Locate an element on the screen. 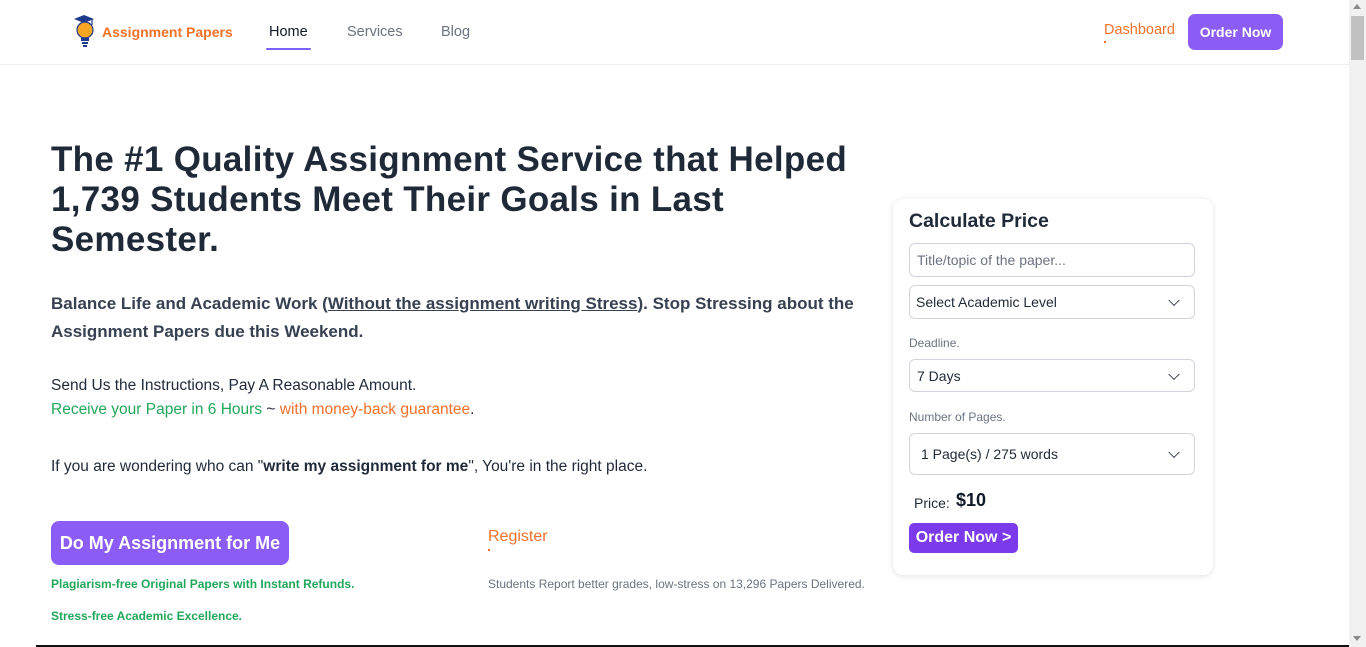  dashboard-link: Dashboard is located at coordinates (1139, 30).